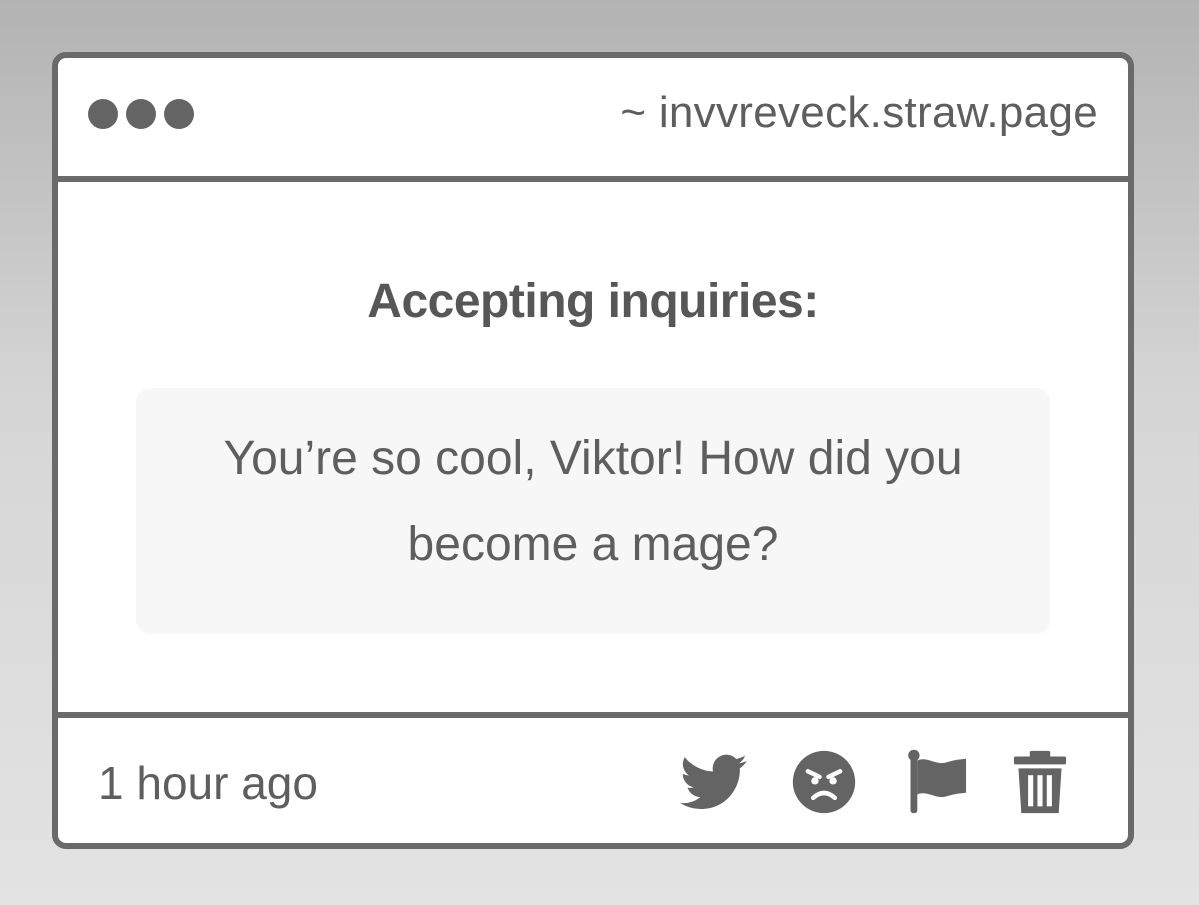 Image resolution: width=1199 pixels, height=905 pixels. Describe the element at coordinates (593, 777) in the screenshot. I see `footer-bar: 1 hour ago` at that location.